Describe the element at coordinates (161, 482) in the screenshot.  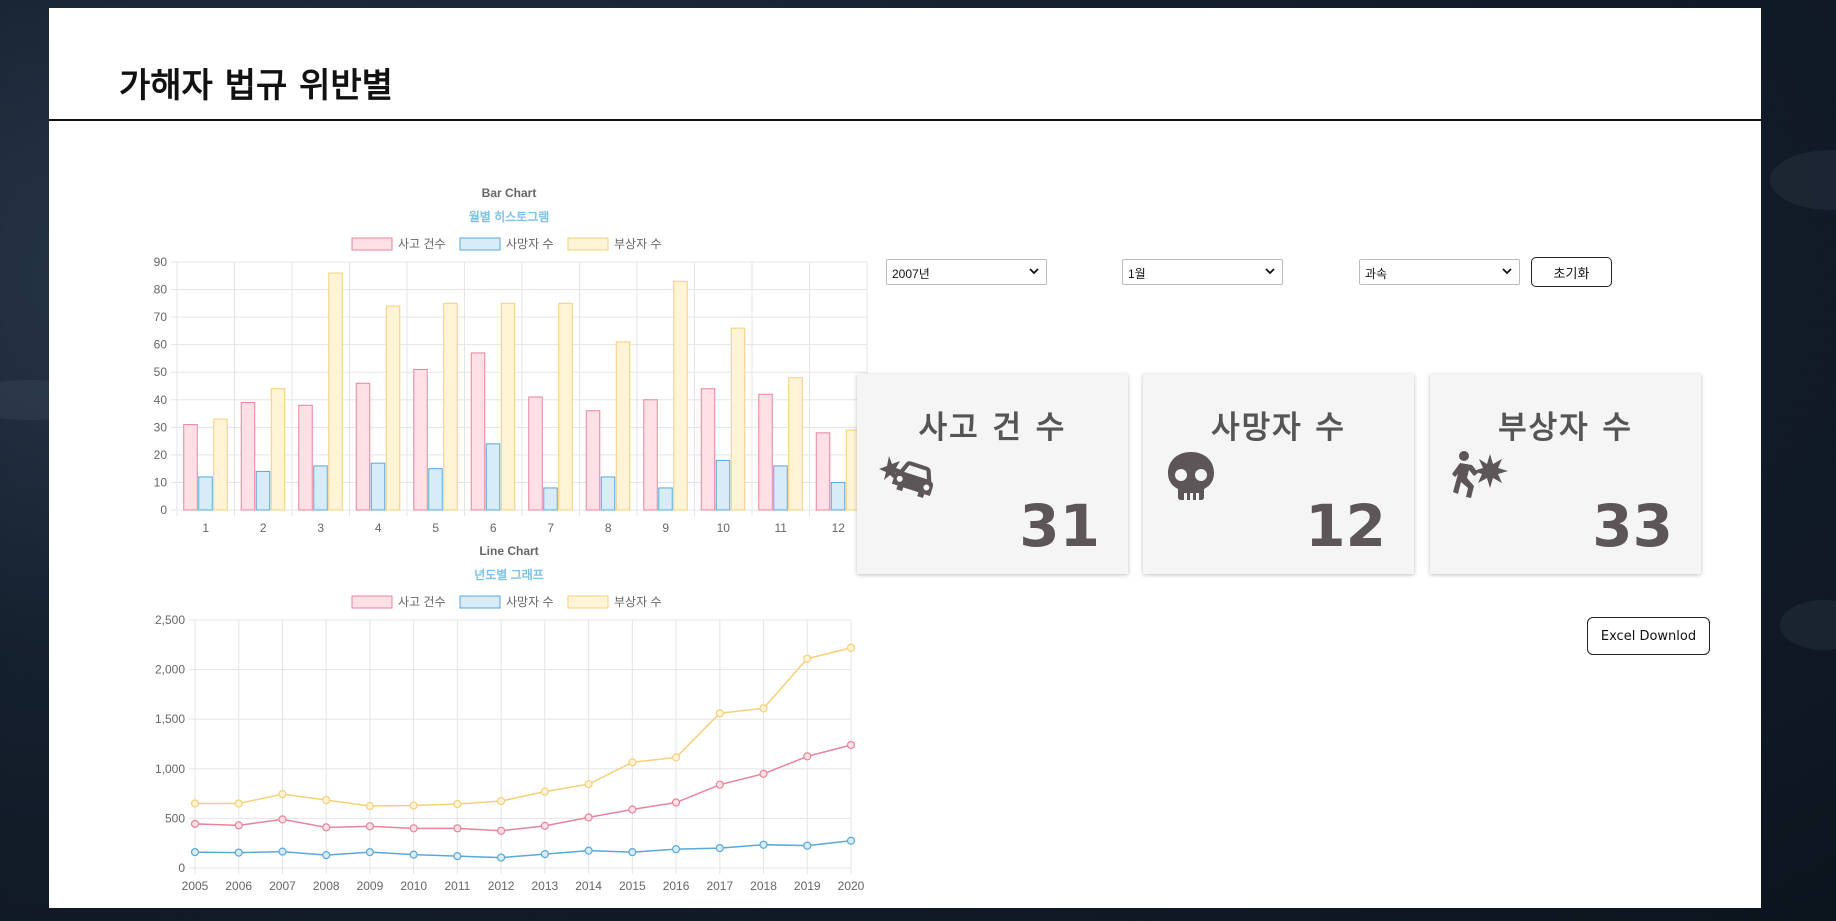
I see `y-tick-label: 10` at that location.